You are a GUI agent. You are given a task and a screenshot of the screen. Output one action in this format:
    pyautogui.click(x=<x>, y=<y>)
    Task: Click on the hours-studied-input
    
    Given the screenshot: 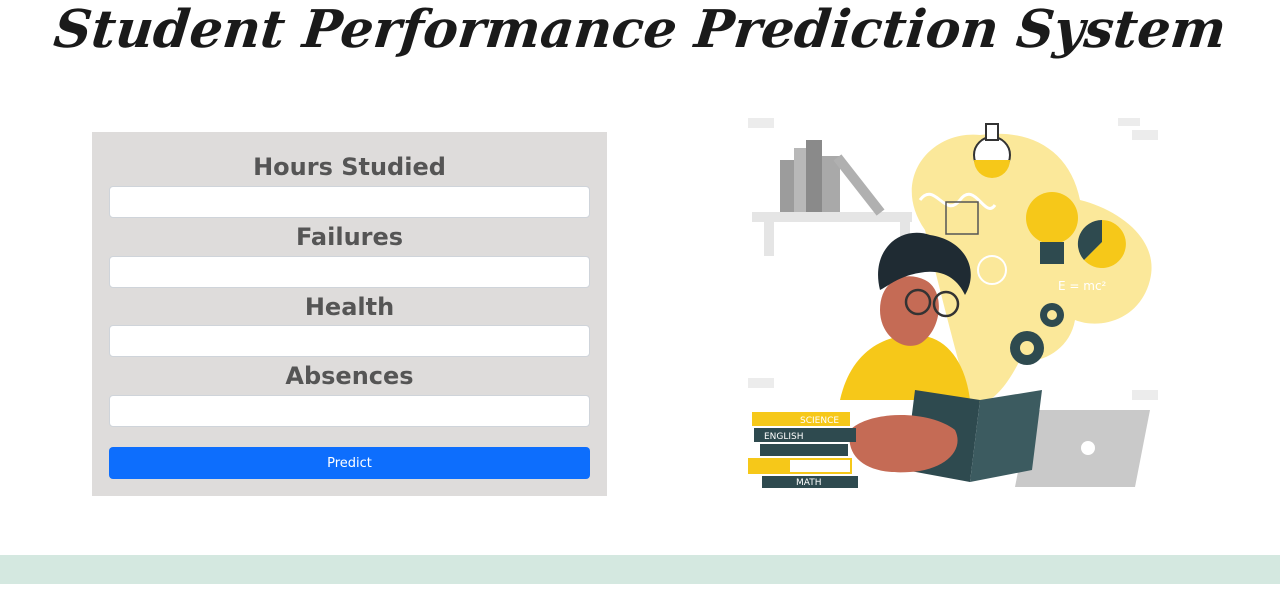 What is the action you would take?
    pyautogui.click(x=349, y=202)
    